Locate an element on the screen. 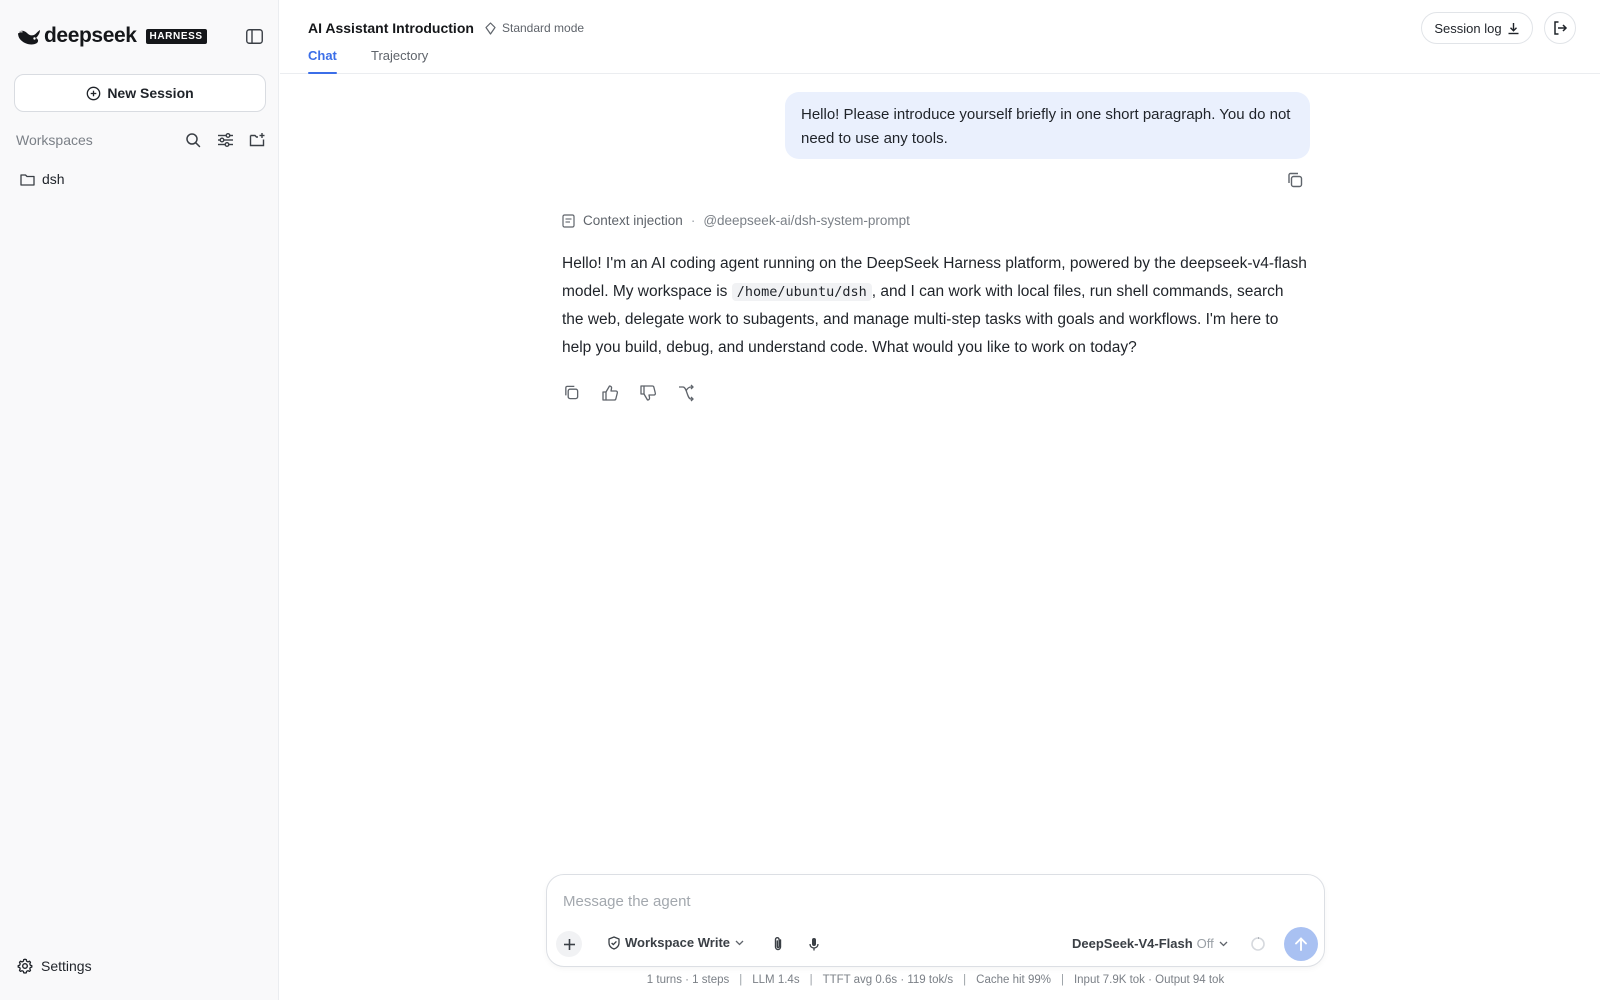 Image resolution: width=1600 pixels, height=1000 pixels. brand-badge: HARNESS is located at coordinates (176, 36).